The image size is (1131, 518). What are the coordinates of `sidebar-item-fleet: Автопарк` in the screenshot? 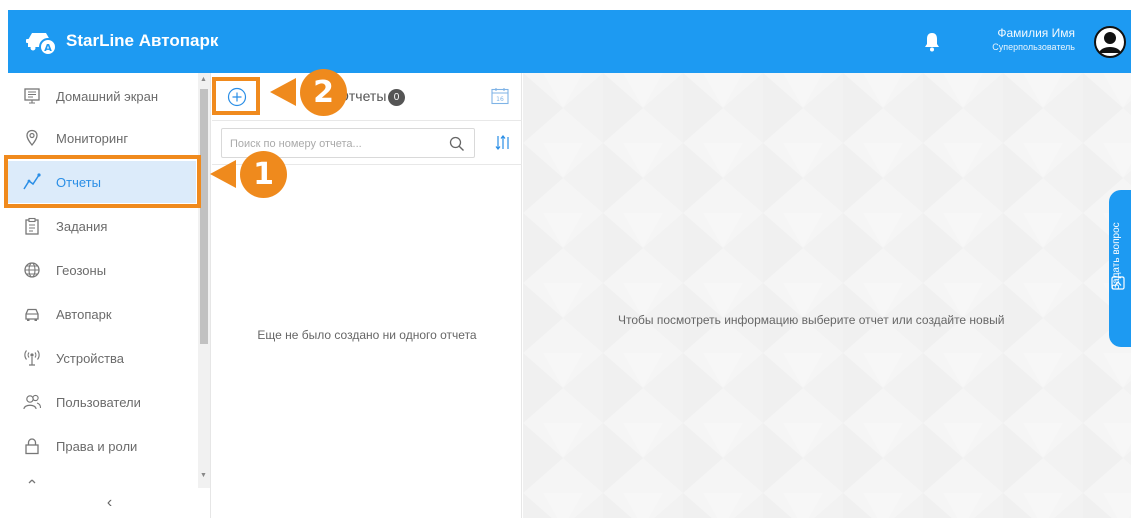 It's located at (102, 314).